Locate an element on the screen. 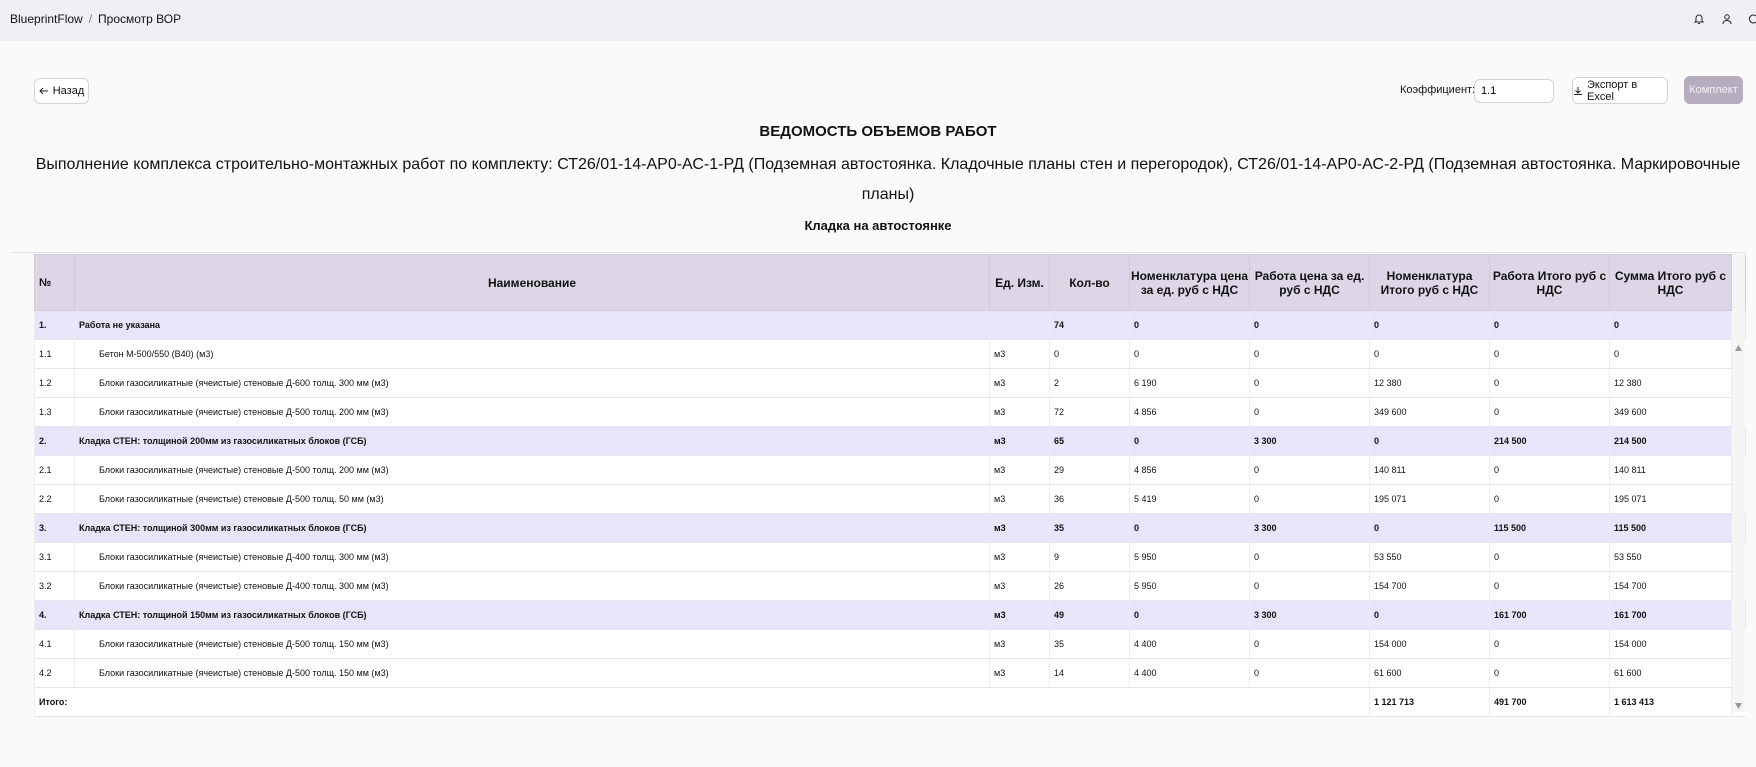  cell-nomenclature-total: 154 700 is located at coordinates (1429, 586).